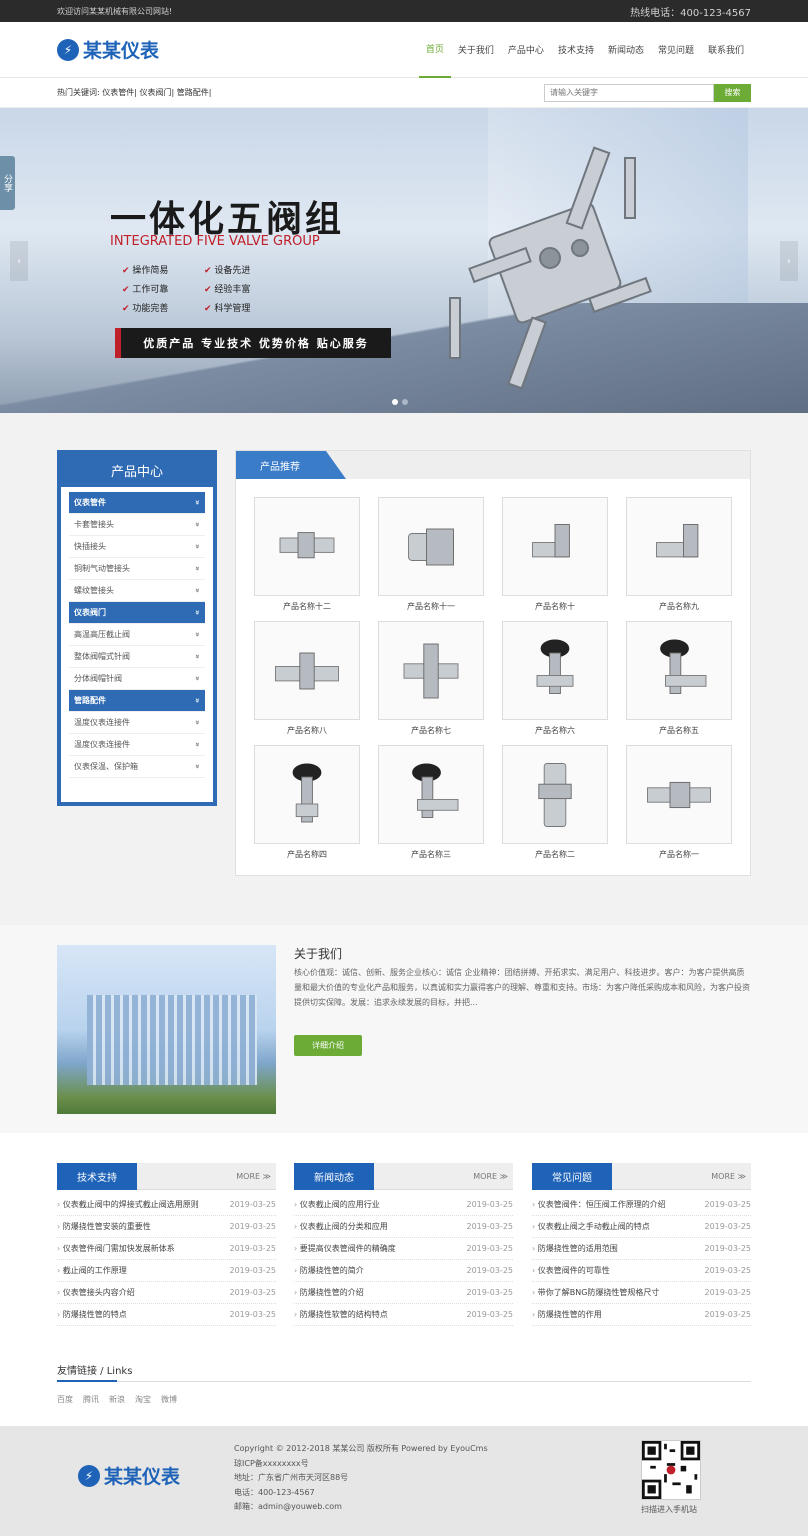  I want to click on banner-prev-arrow: ‹, so click(19, 261).